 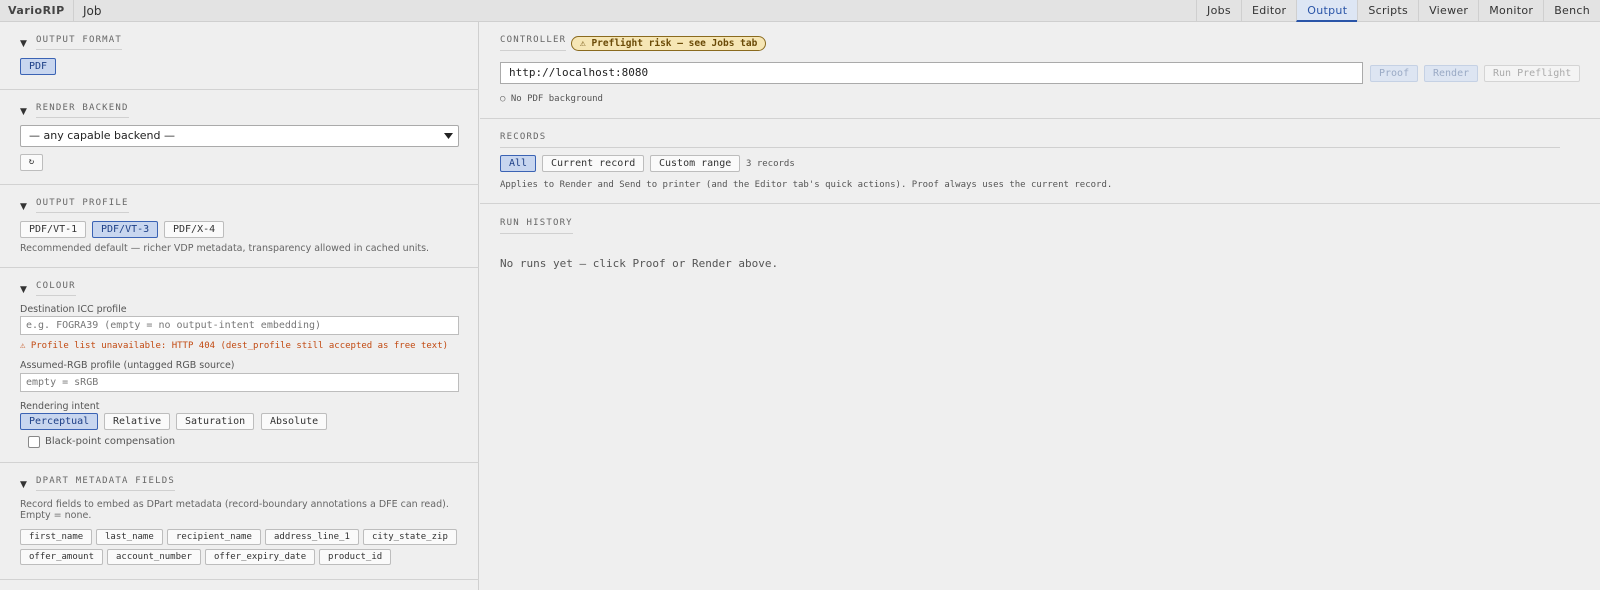 What do you see at coordinates (60, 406) in the screenshot?
I see `rendering-intent-label: Rendering intent` at bounding box center [60, 406].